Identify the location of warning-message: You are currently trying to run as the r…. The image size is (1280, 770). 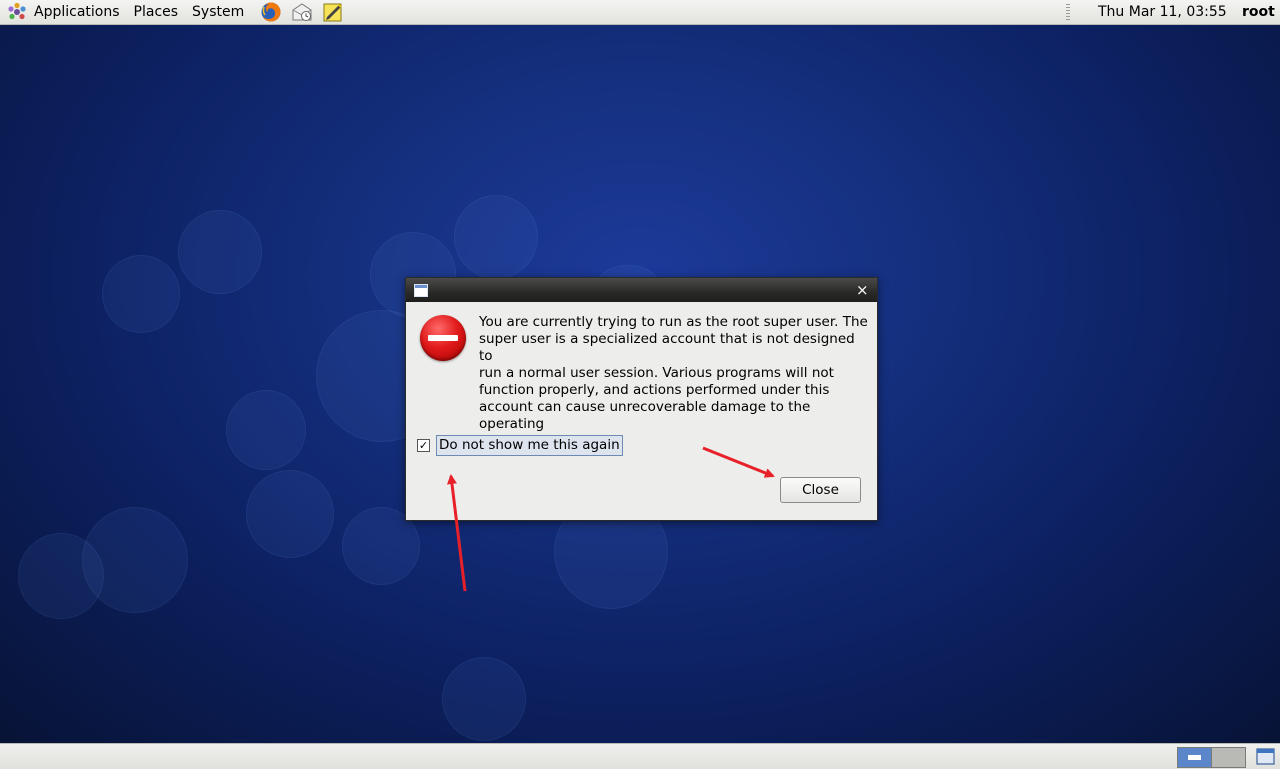
(673, 381).